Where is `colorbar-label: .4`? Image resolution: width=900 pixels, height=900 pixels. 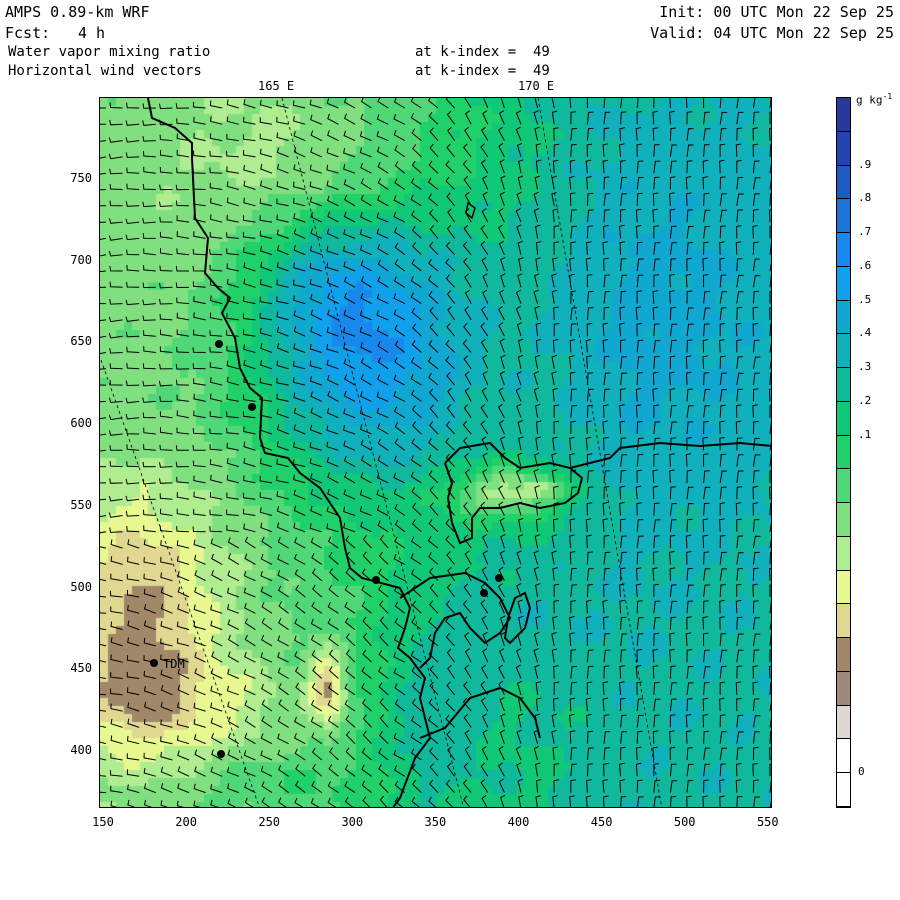
colorbar-label: .4 is located at coordinates (865, 333).